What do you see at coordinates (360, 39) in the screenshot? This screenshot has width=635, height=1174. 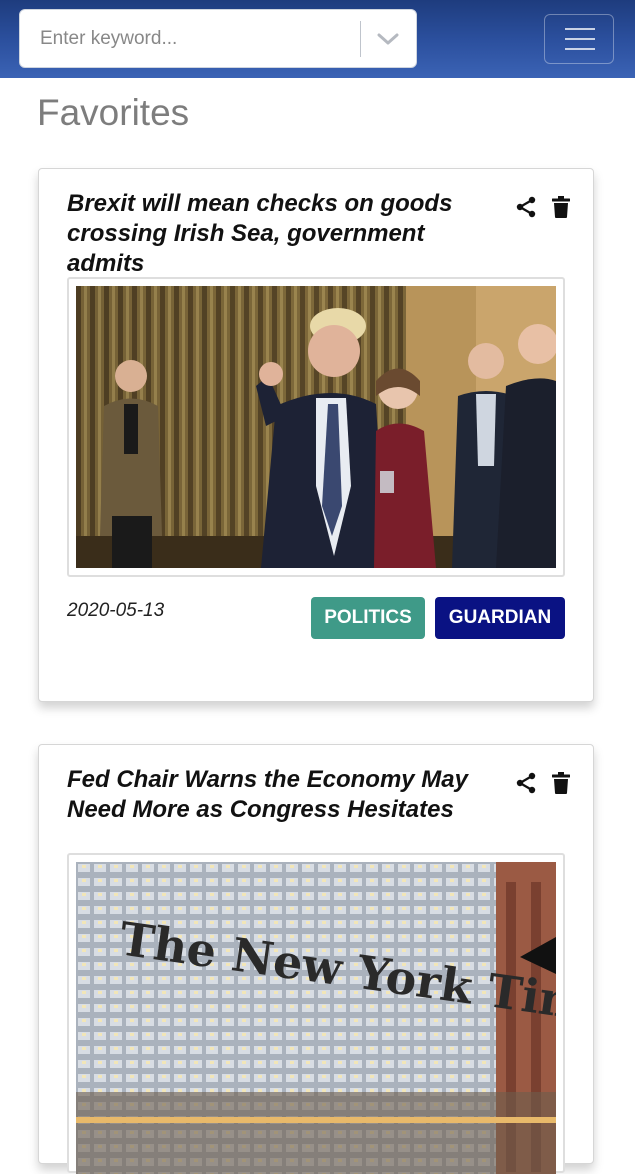 I see `search-divider` at bounding box center [360, 39].